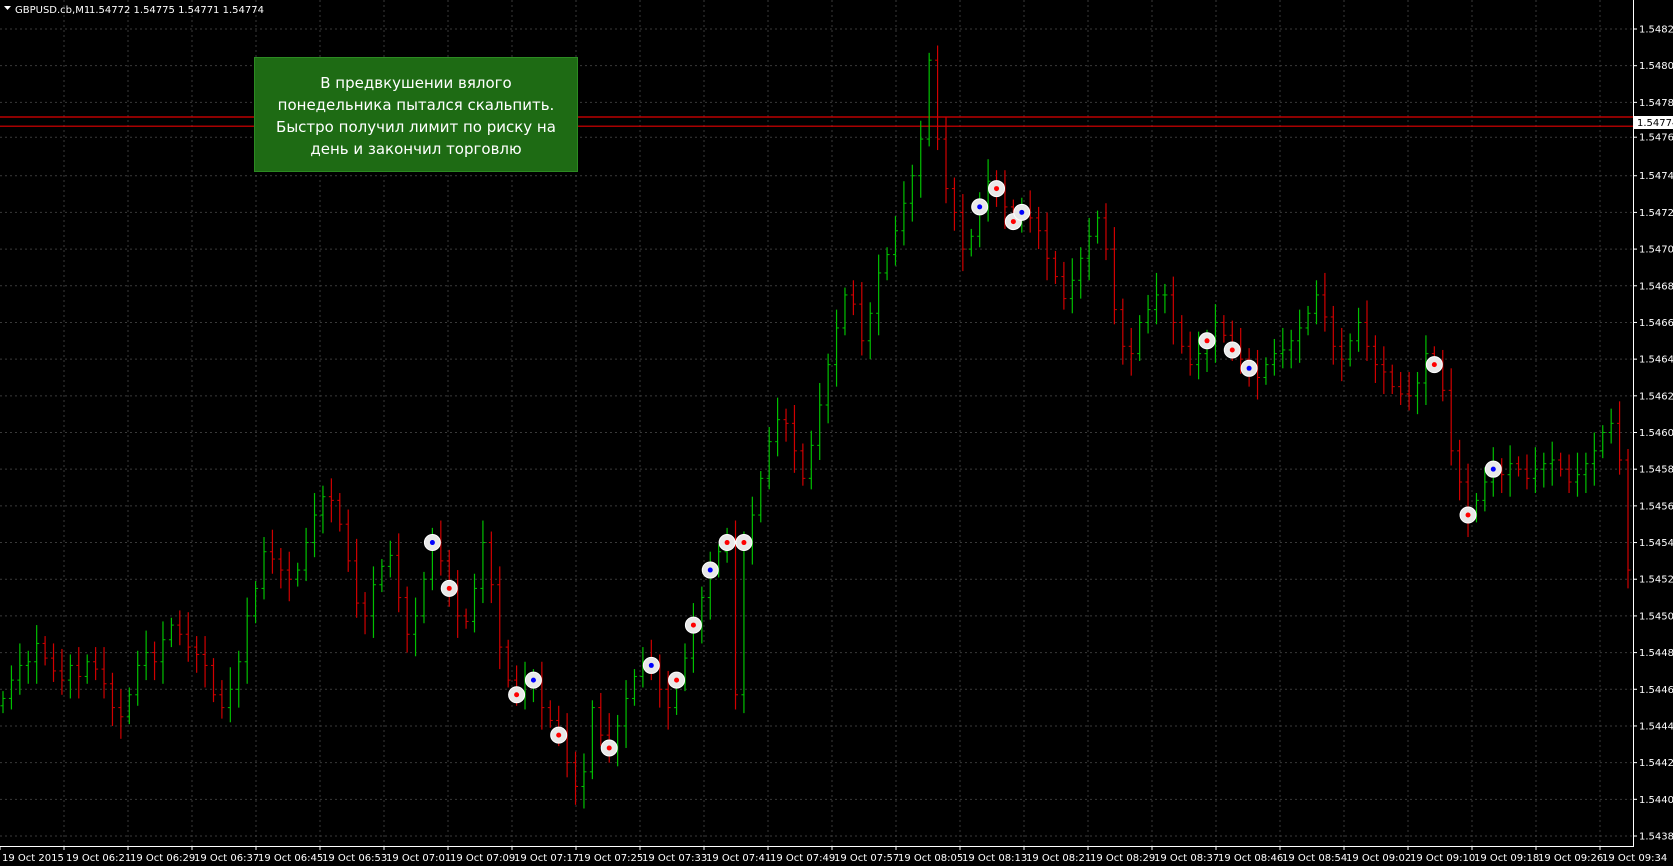 This screenshot has width=1673, height=866. What do you see at coordinates (1656, 690) in the screenshot?
I see `price-tick-label: 1.54465` at bounding box center [1656, 690].